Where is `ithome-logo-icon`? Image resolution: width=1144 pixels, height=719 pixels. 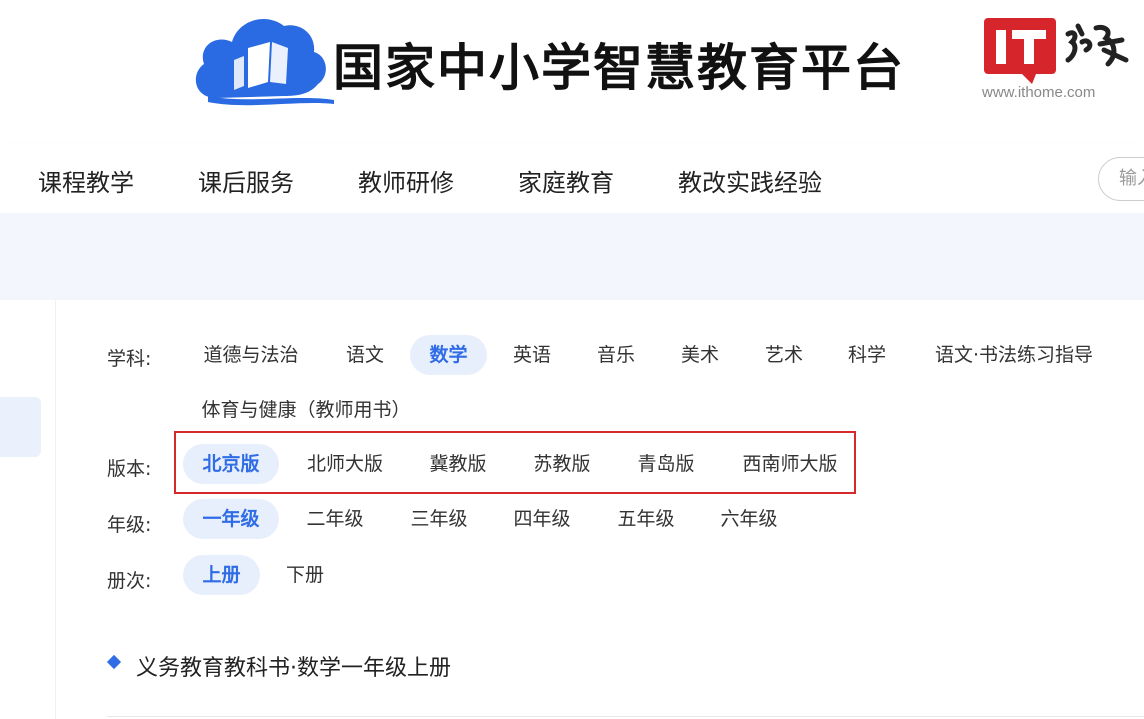
ithome-logo-icon is located at coordinates (1056, 51).